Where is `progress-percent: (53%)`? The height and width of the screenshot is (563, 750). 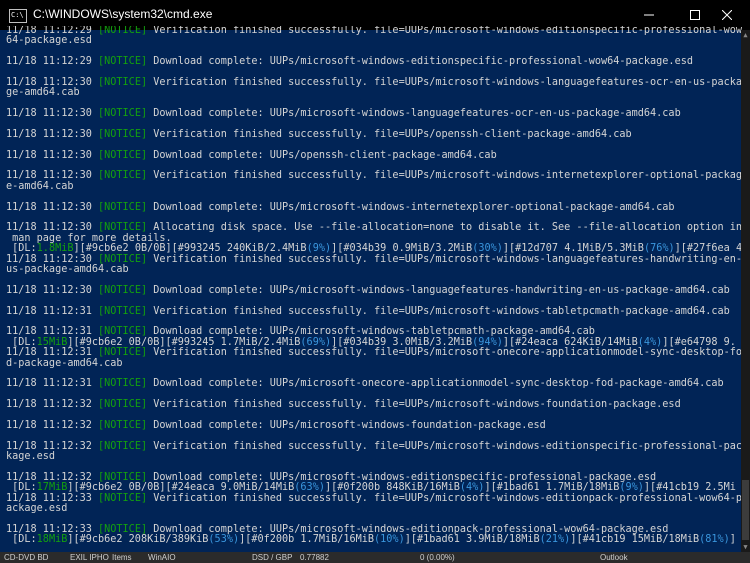
progress-percent: (53%) is located at coordinates (224, 540).